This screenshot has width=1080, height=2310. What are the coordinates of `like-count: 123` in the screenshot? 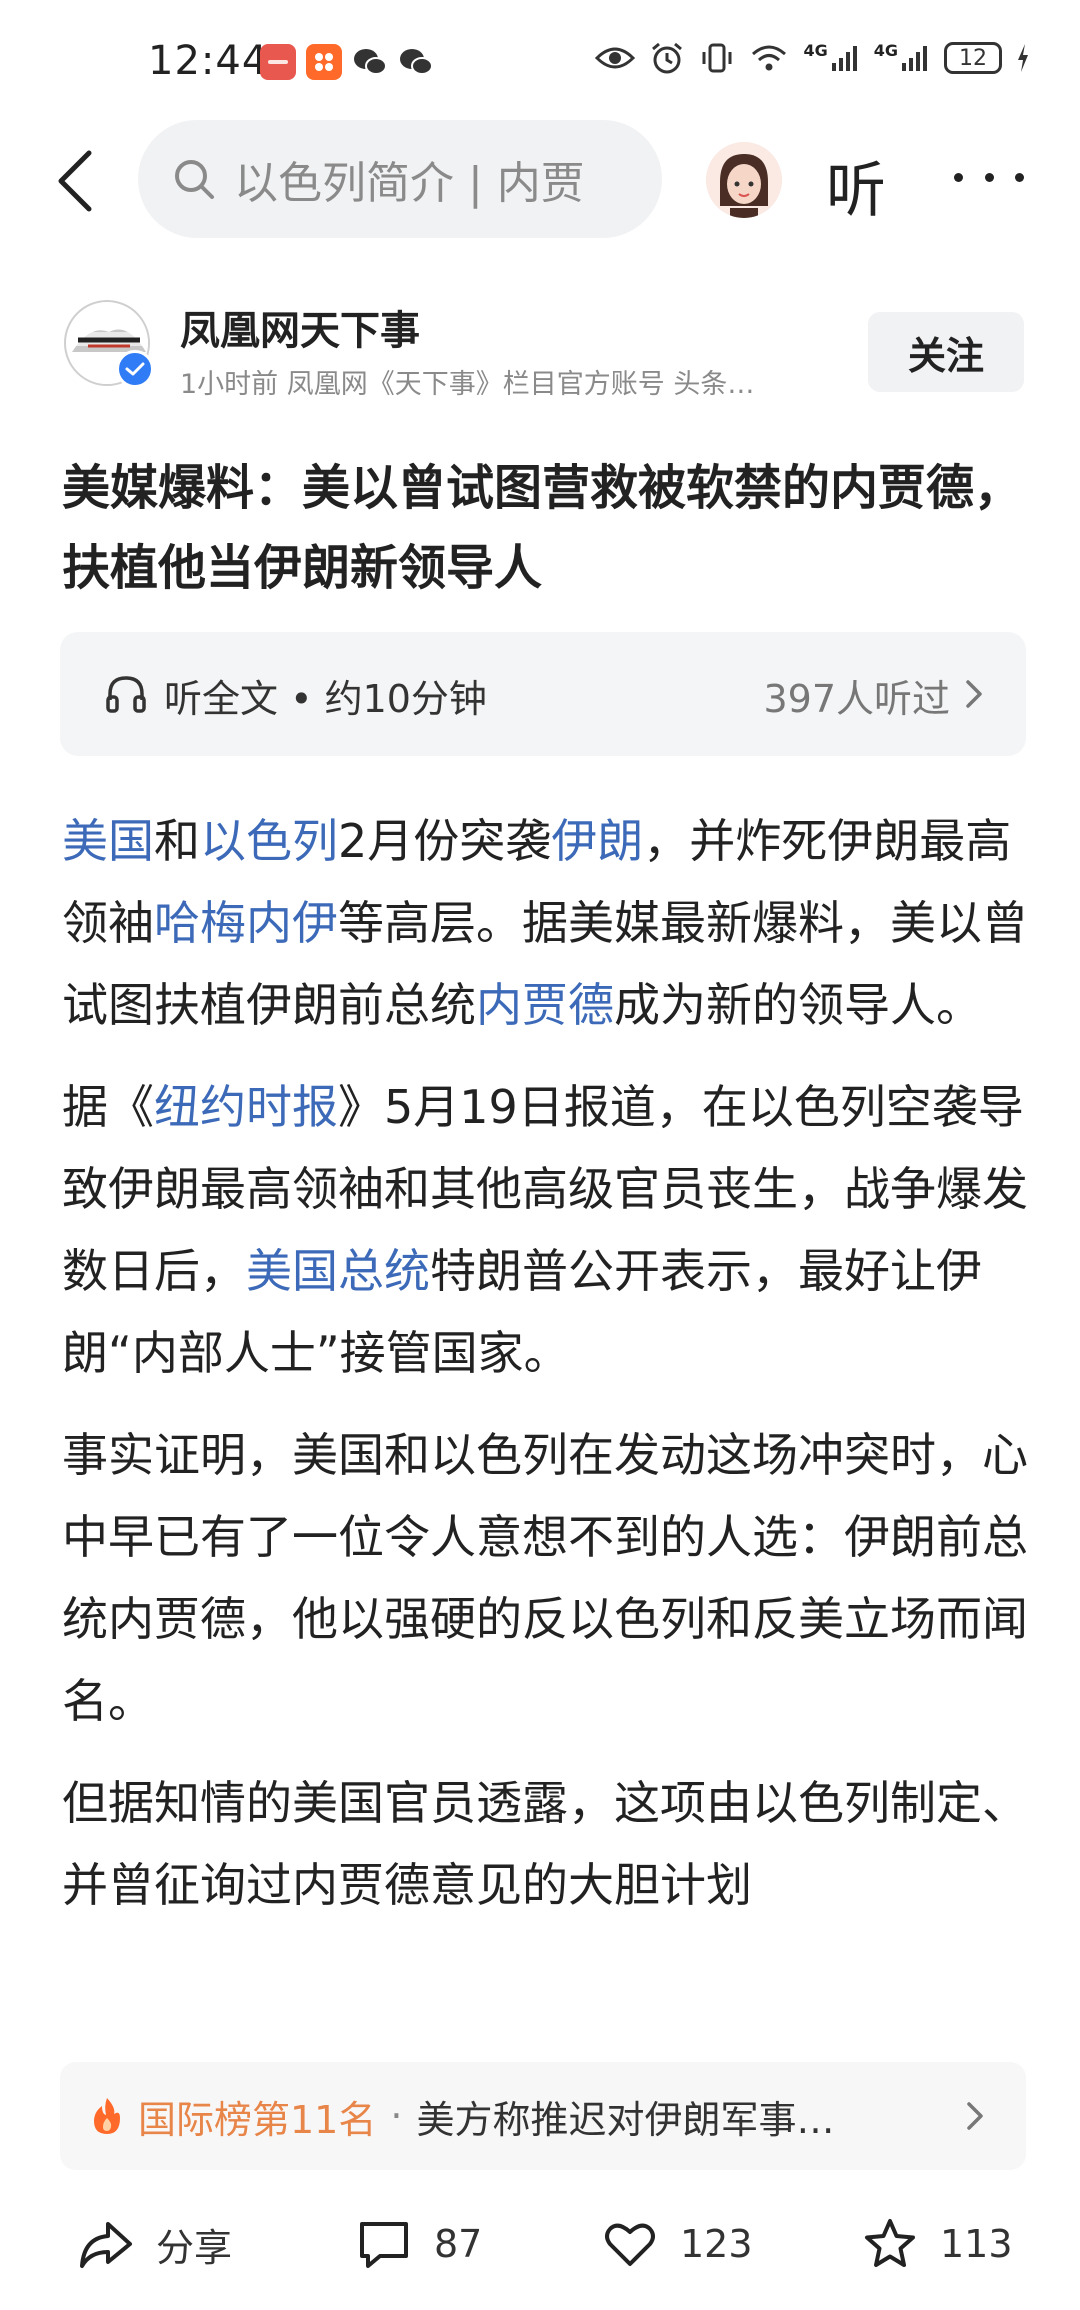 It's located at (716, 2244).